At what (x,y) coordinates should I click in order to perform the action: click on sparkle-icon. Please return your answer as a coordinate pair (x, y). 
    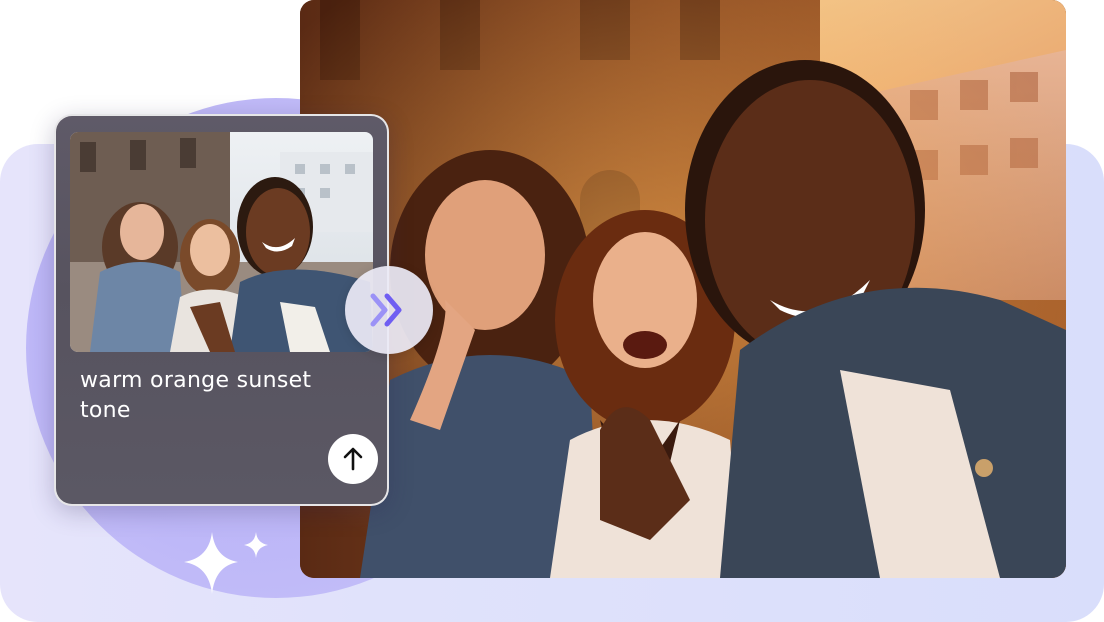
    Looking at the image, I should click on (226, 563).